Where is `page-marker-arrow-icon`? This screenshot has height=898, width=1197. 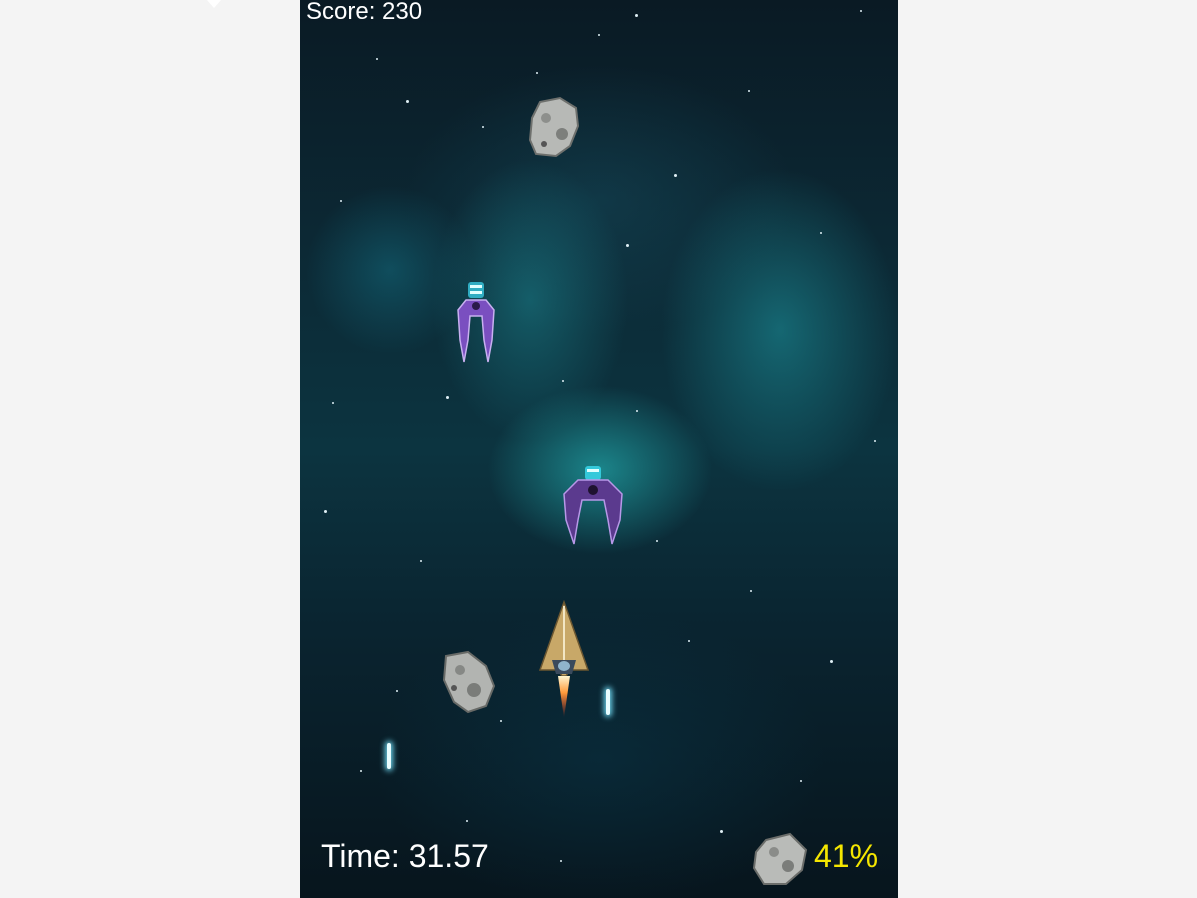 page-marker-arrow-icon is located at coordinates (214, 4).